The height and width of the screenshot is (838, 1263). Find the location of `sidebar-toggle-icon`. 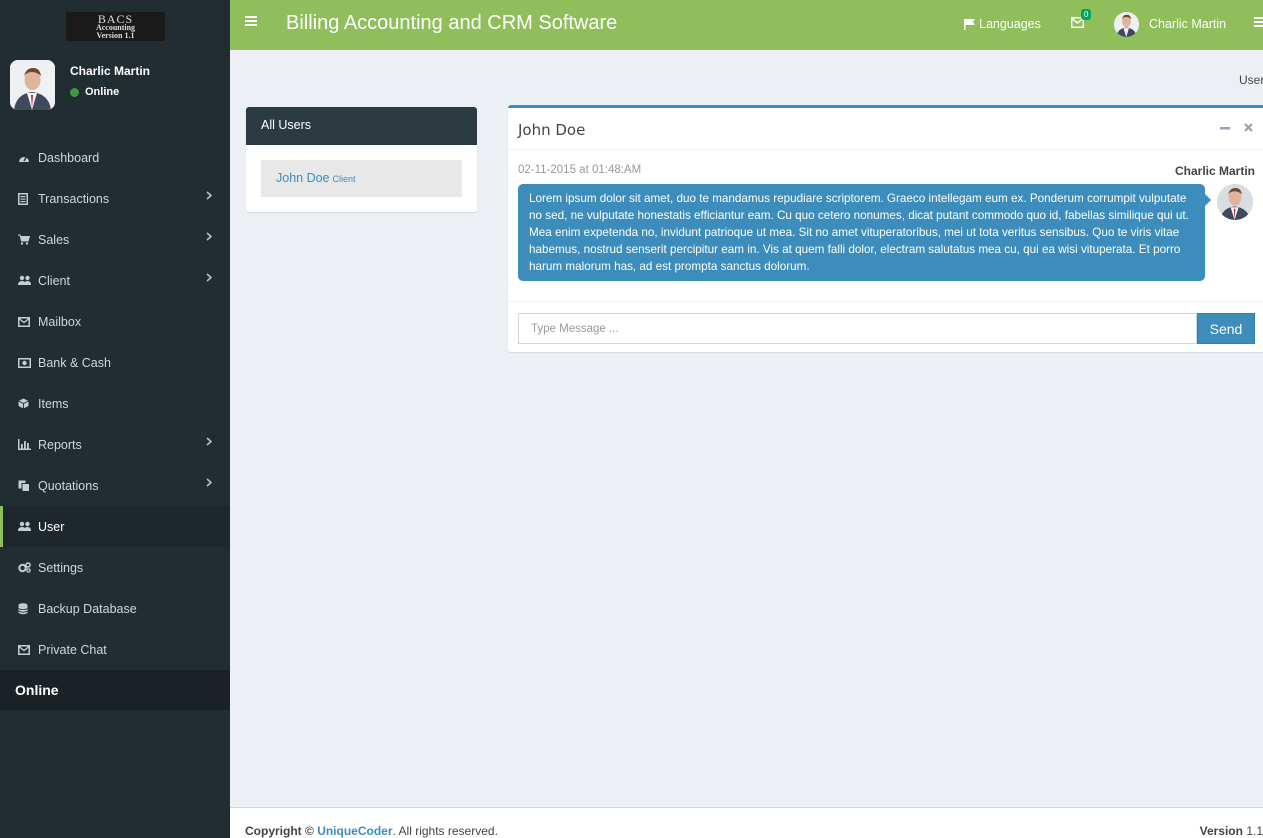

sidebar-toggle-icon is located at coordinates (251, 21).